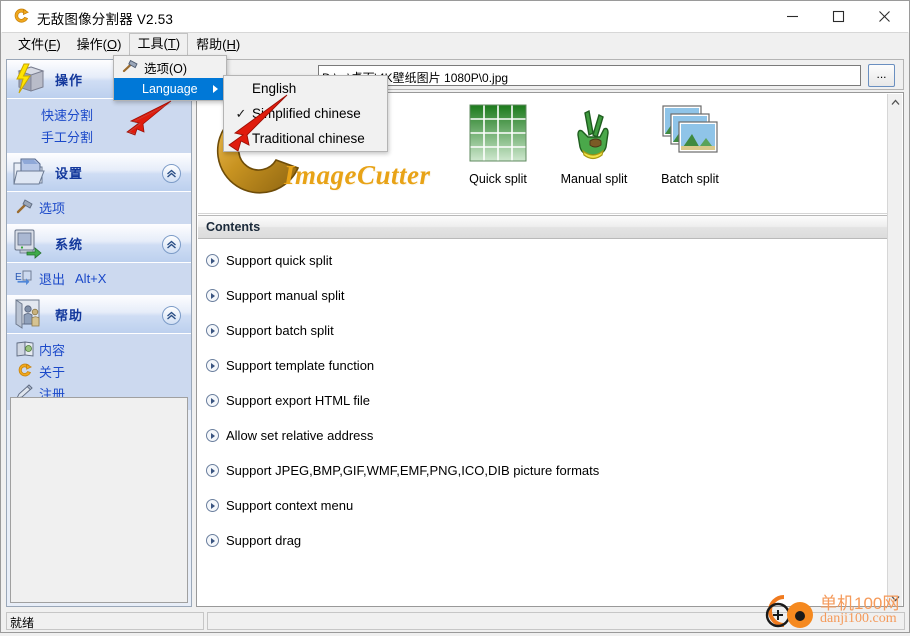 Image resolution: width=910 pixels, height=636 pixels. What do you see at coordinates (895, 350) in the screenshot?
I see `content-vertical-scrollbar` at bounding box center [895, 350].